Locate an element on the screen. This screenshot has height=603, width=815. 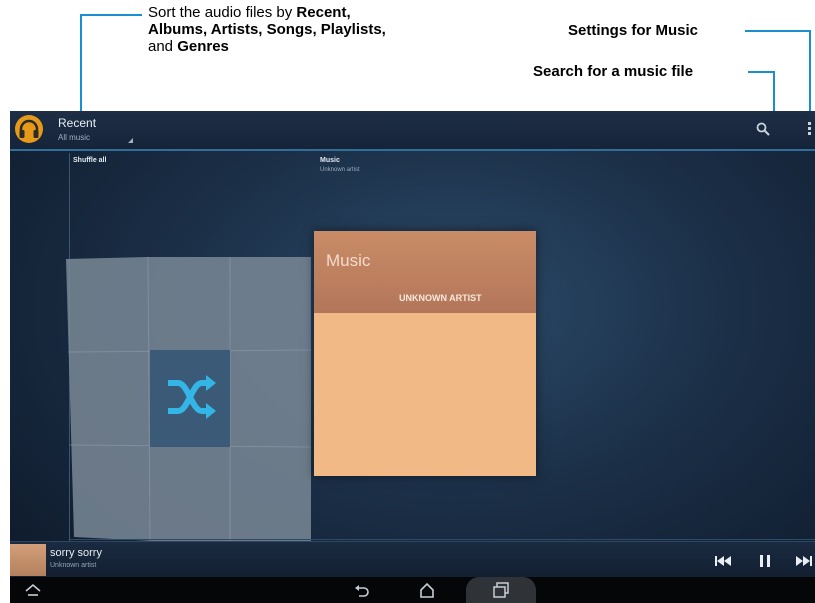
now-playing-bar: sorry sorry Unknown artist is located at coordinates (412, 559).